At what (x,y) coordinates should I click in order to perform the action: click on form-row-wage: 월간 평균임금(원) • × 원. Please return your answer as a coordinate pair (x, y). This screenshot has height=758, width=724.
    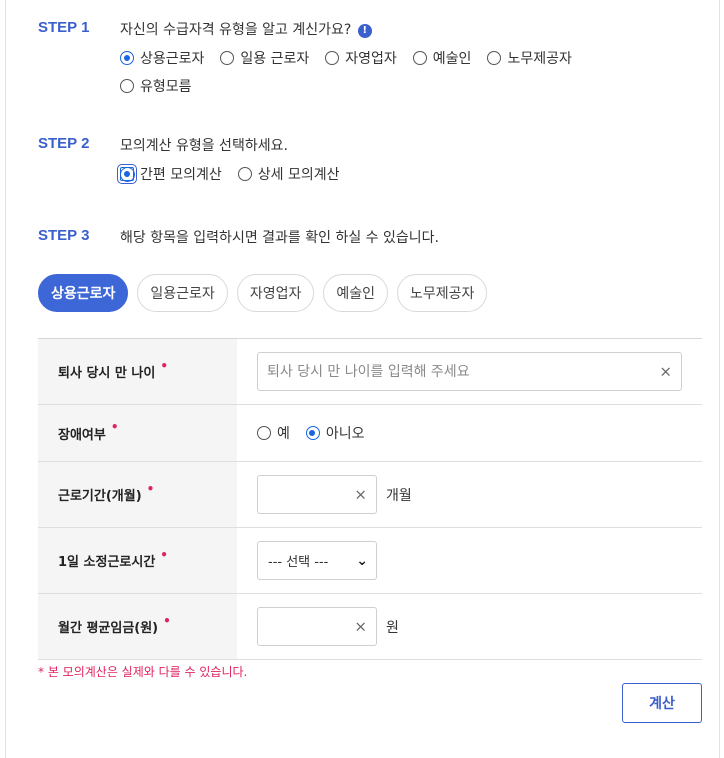
    Looking at the image, I should click on (370, 627).